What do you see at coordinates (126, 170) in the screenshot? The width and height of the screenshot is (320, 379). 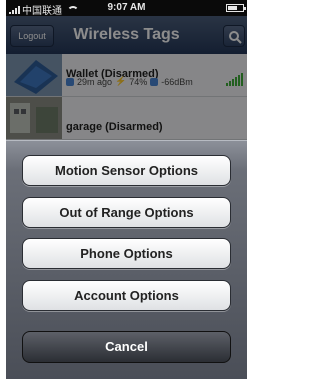 I see `motion-sensor-options-button: Motion Sensor Options` at bounding box center [126, 170].